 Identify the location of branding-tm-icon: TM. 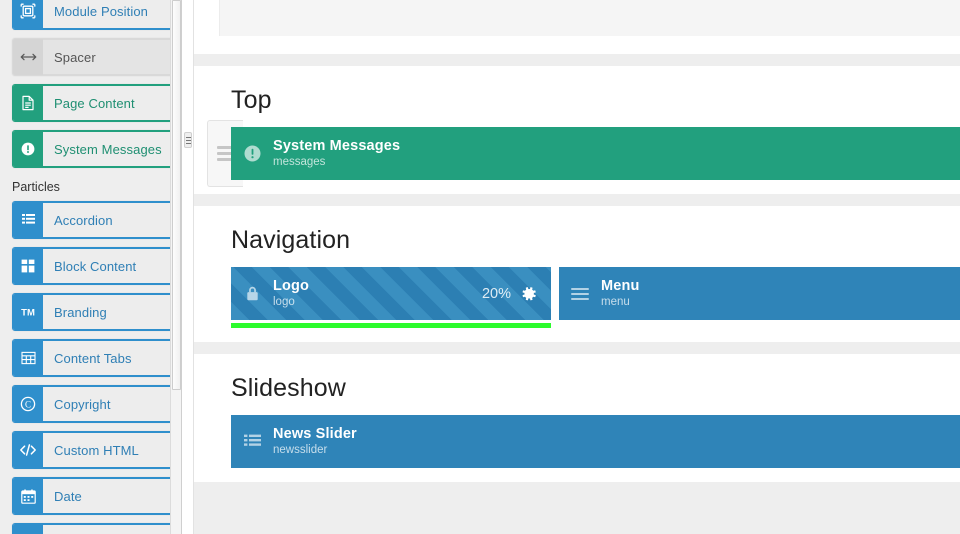
(28, 312).